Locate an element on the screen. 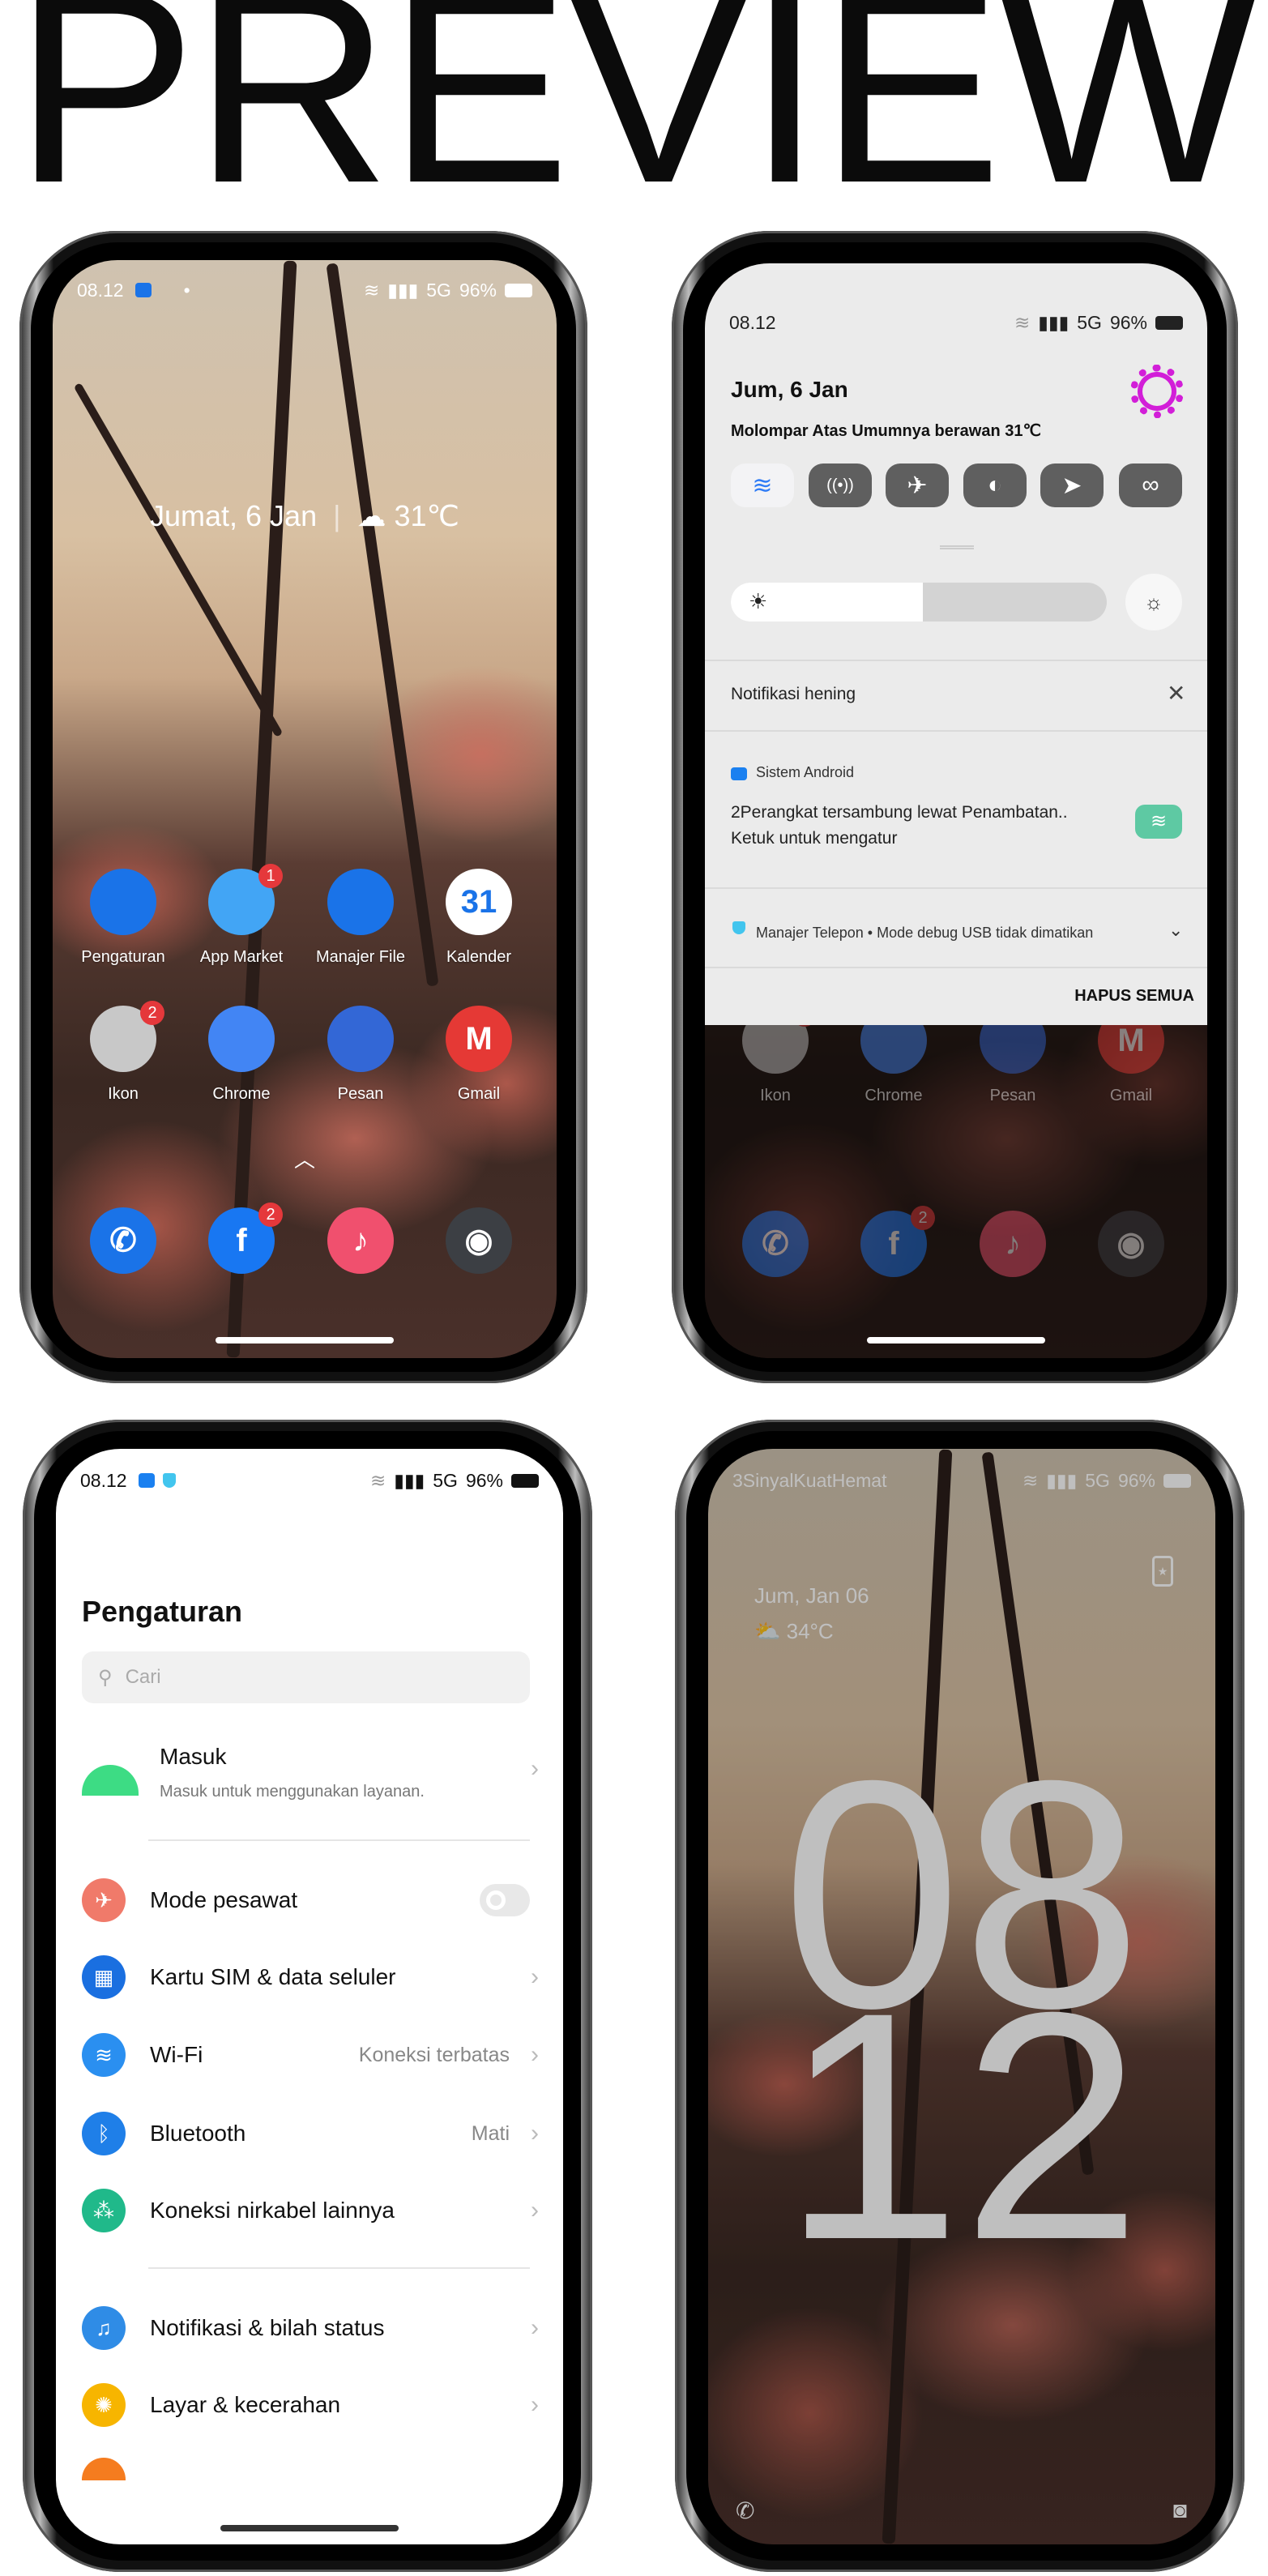 This screenshot has height=2576, width=1268. app-drawer-chevron-icon: ︿ is located at coordinates (305, 1158).